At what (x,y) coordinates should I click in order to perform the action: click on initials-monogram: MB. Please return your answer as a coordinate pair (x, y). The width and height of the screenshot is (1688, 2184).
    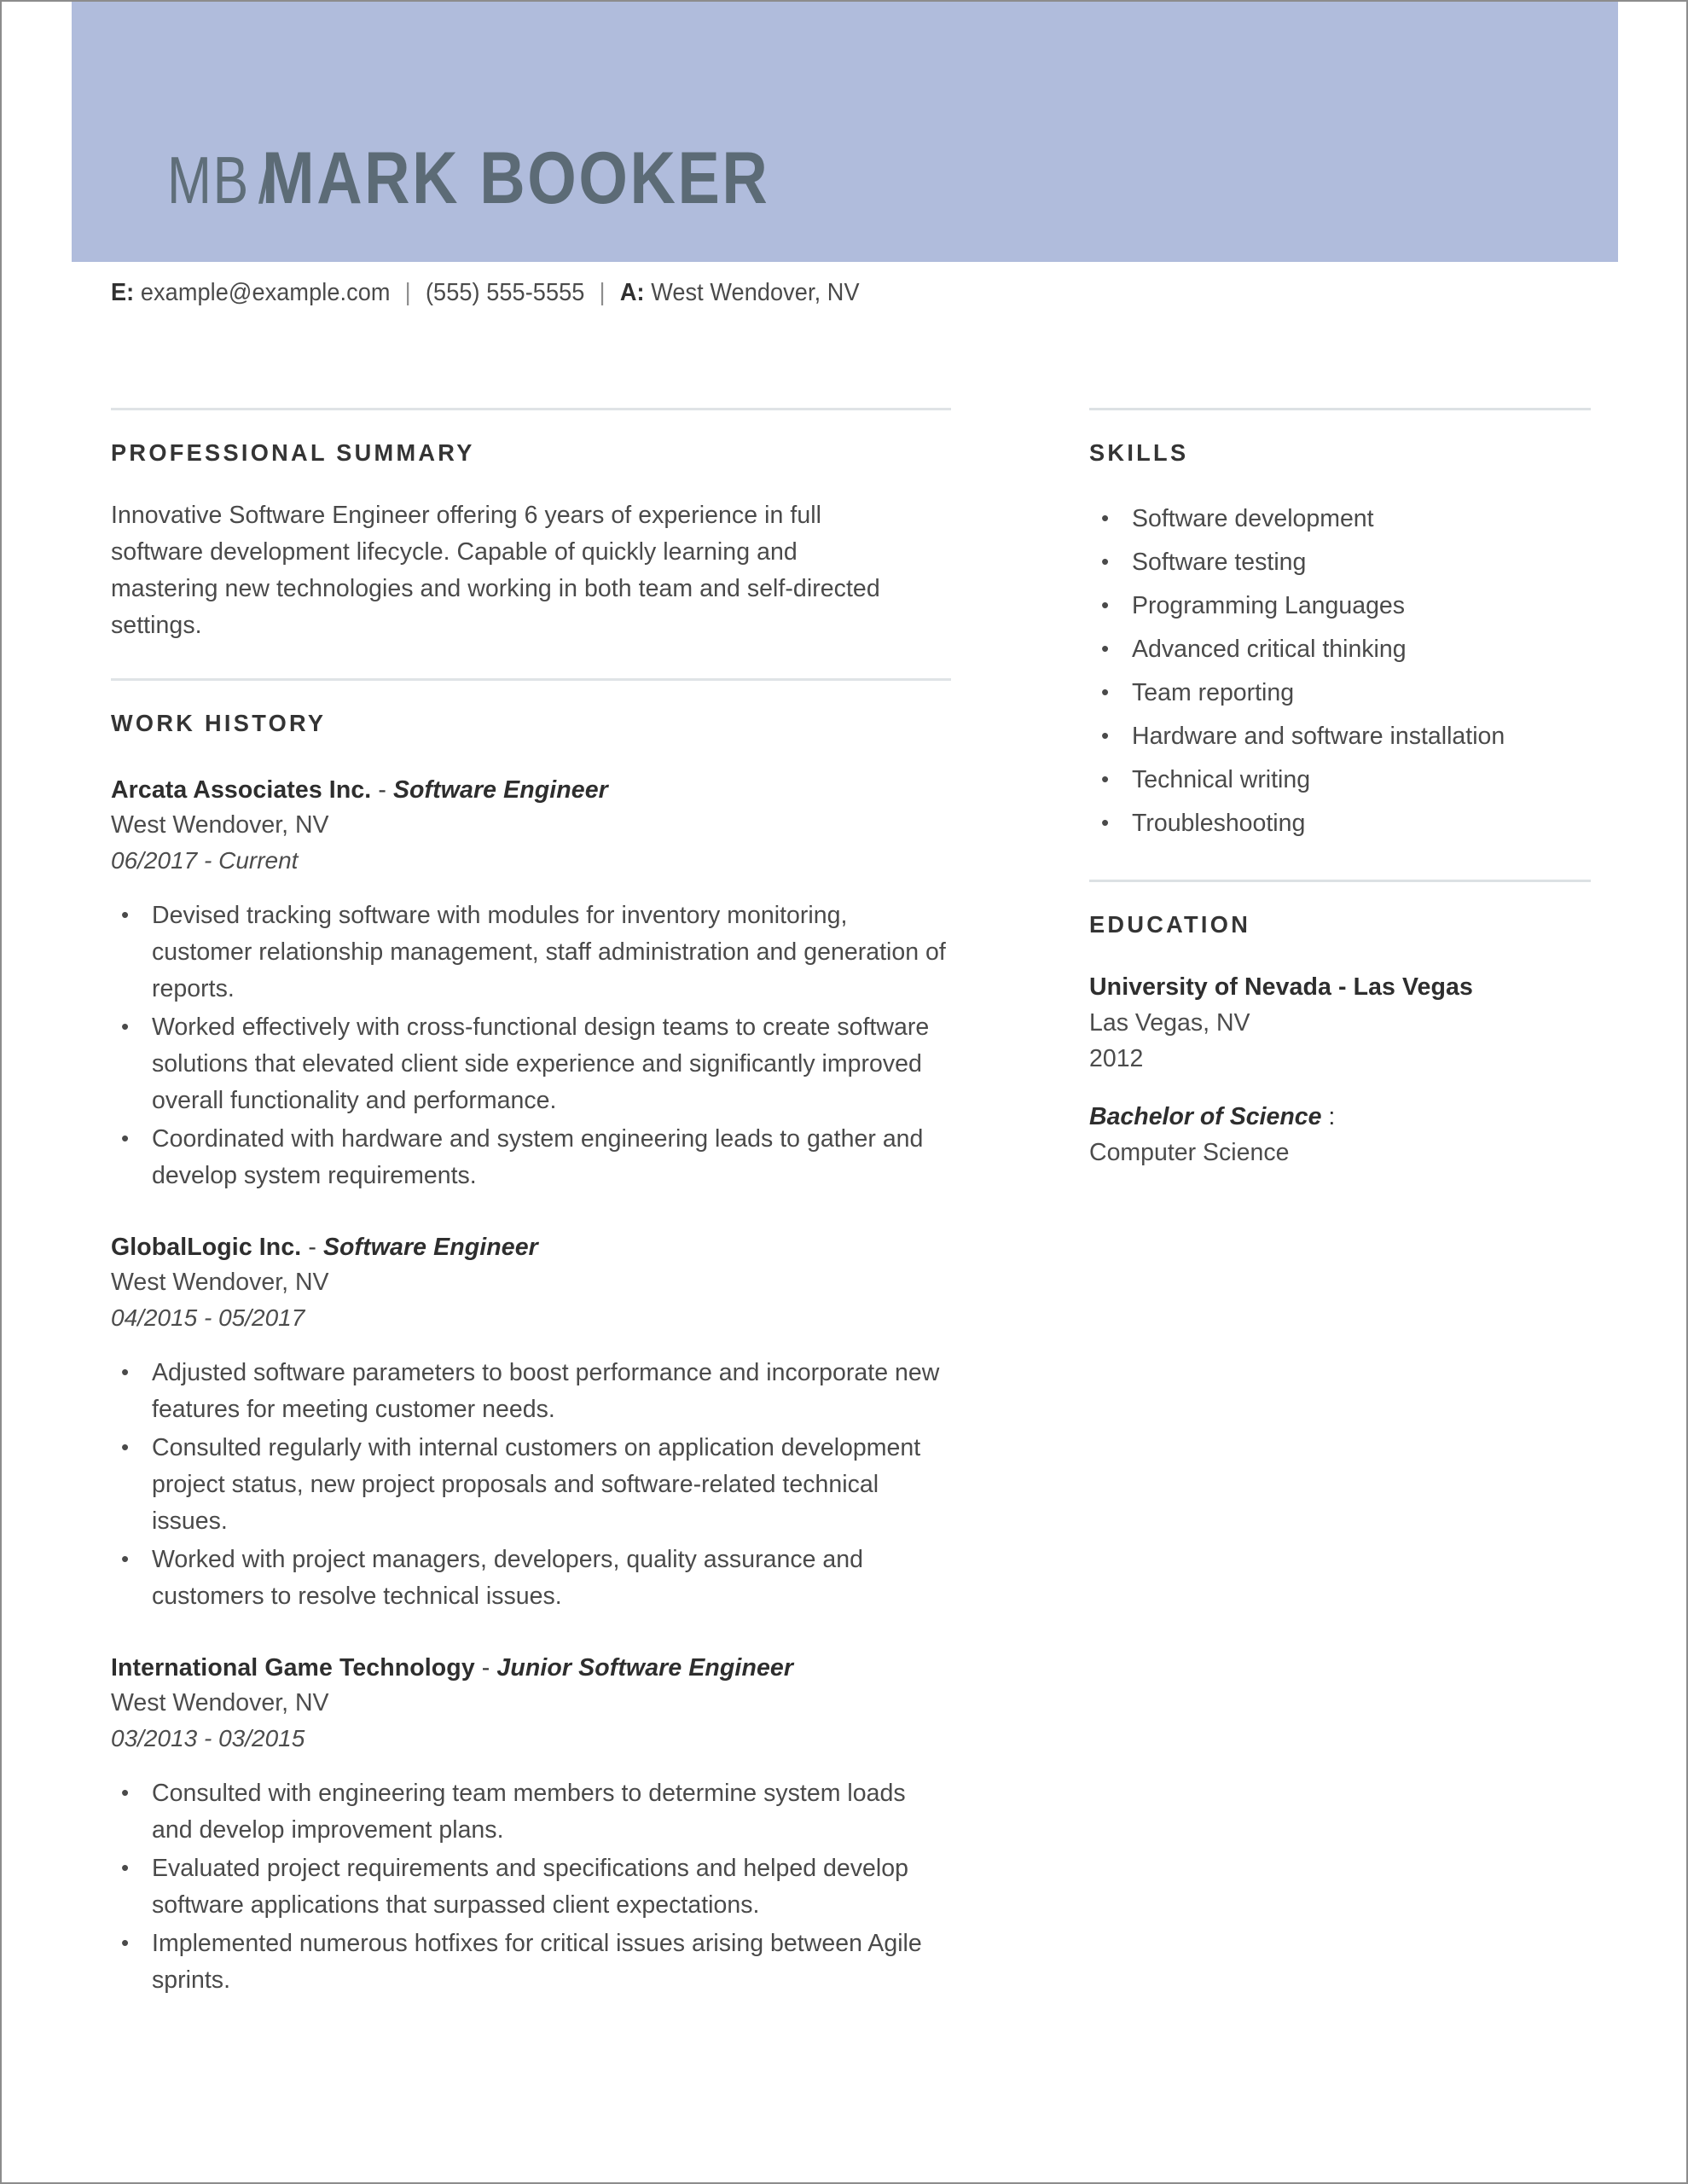
    Looking at the image, I should click on (209, 180).